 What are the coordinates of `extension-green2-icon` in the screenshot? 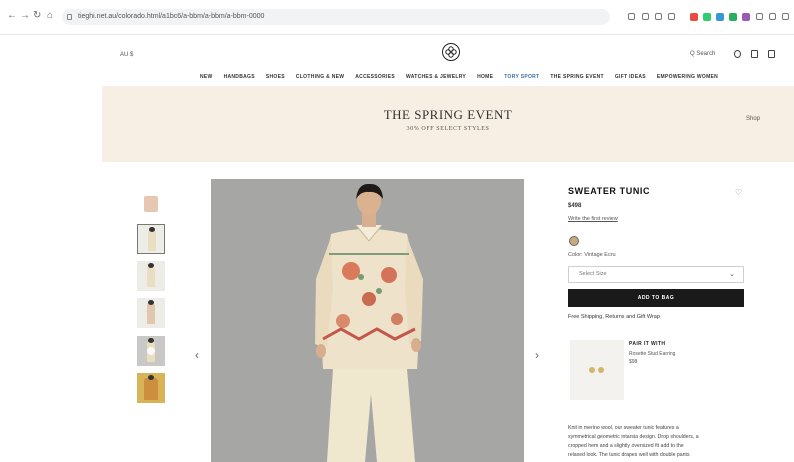 It's located at (733, 17).